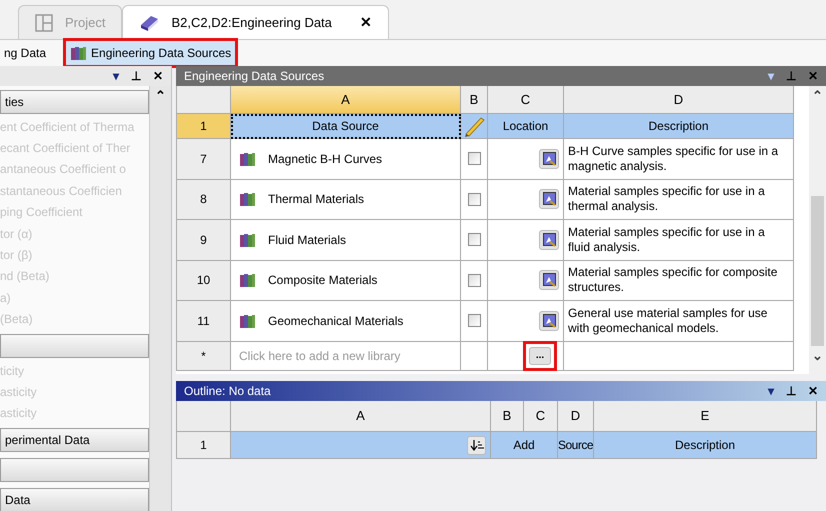 This screenshot has height=511, width=826. What do you see at coordinates (679, 240) in the screenshot?
I see `description-cell: Material samples specific for use in a fluid analysis.` at bounding box center [679, 240].